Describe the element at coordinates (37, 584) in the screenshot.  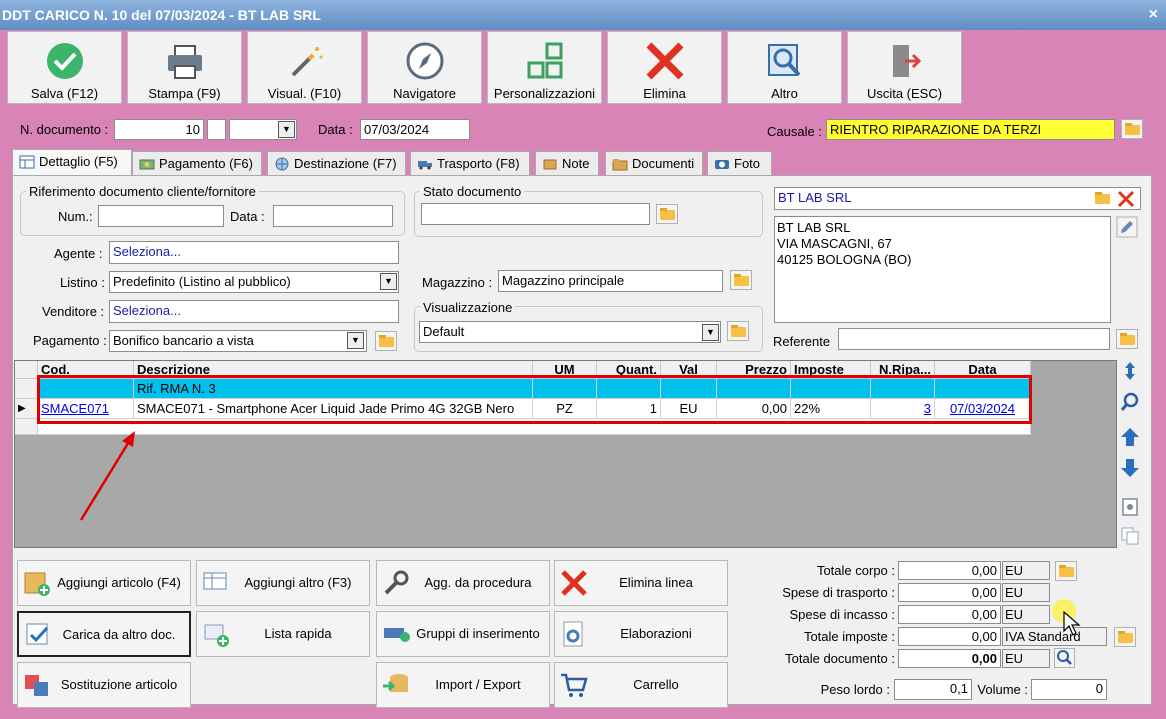
I see `add-article-icon` at that location.